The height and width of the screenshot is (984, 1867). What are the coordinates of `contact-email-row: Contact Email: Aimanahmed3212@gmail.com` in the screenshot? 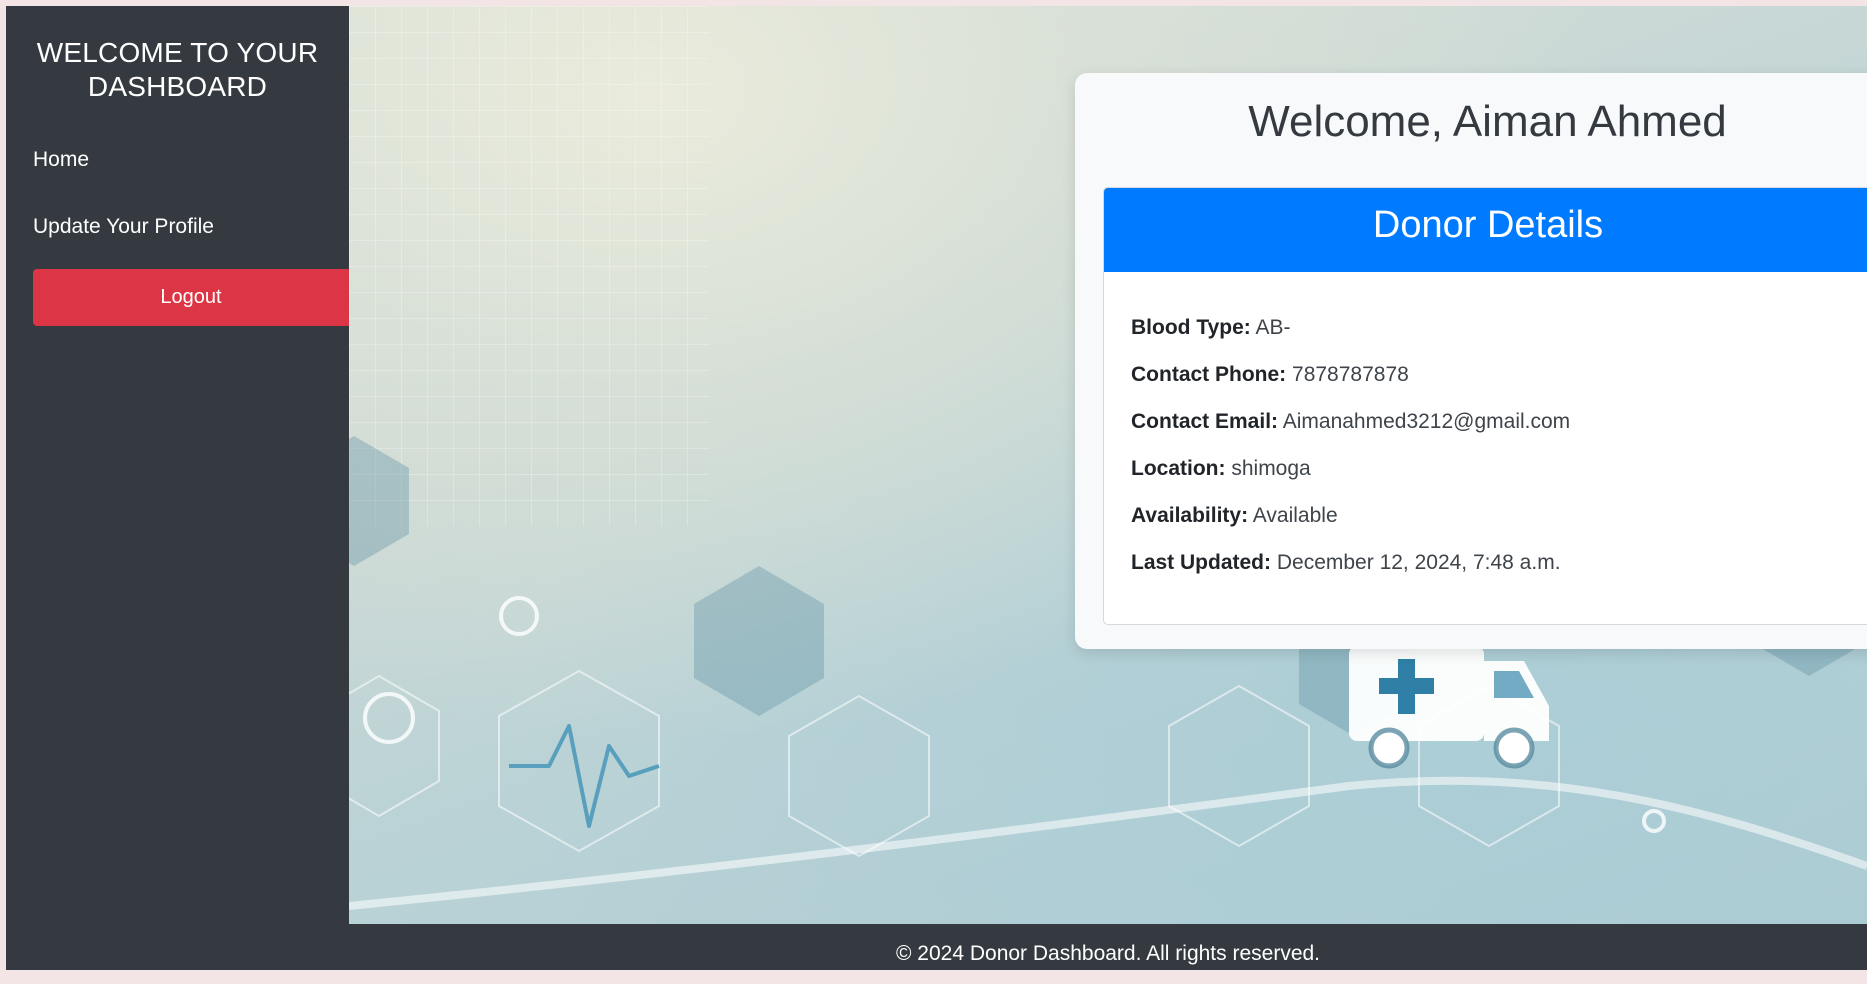 It's located at (1488, 433).